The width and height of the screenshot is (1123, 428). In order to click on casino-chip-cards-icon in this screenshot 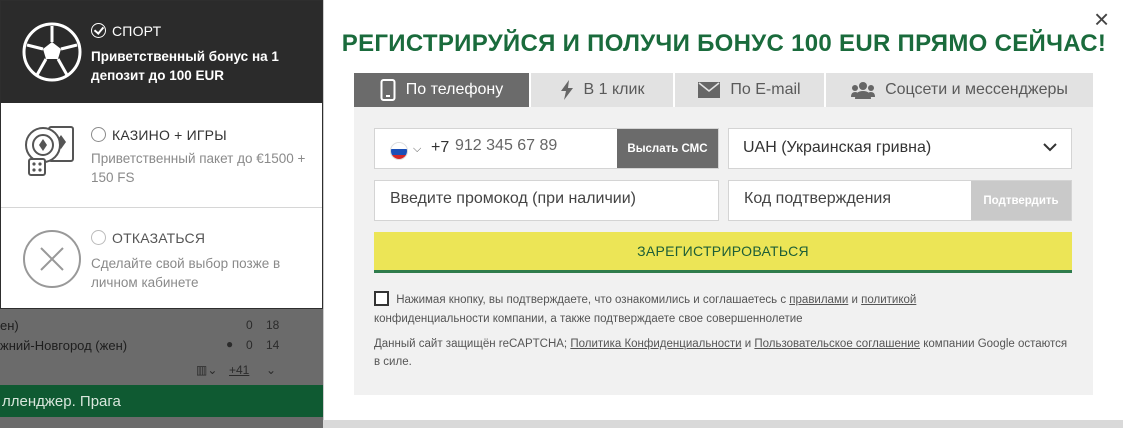, I will do `click(49, 151)`.